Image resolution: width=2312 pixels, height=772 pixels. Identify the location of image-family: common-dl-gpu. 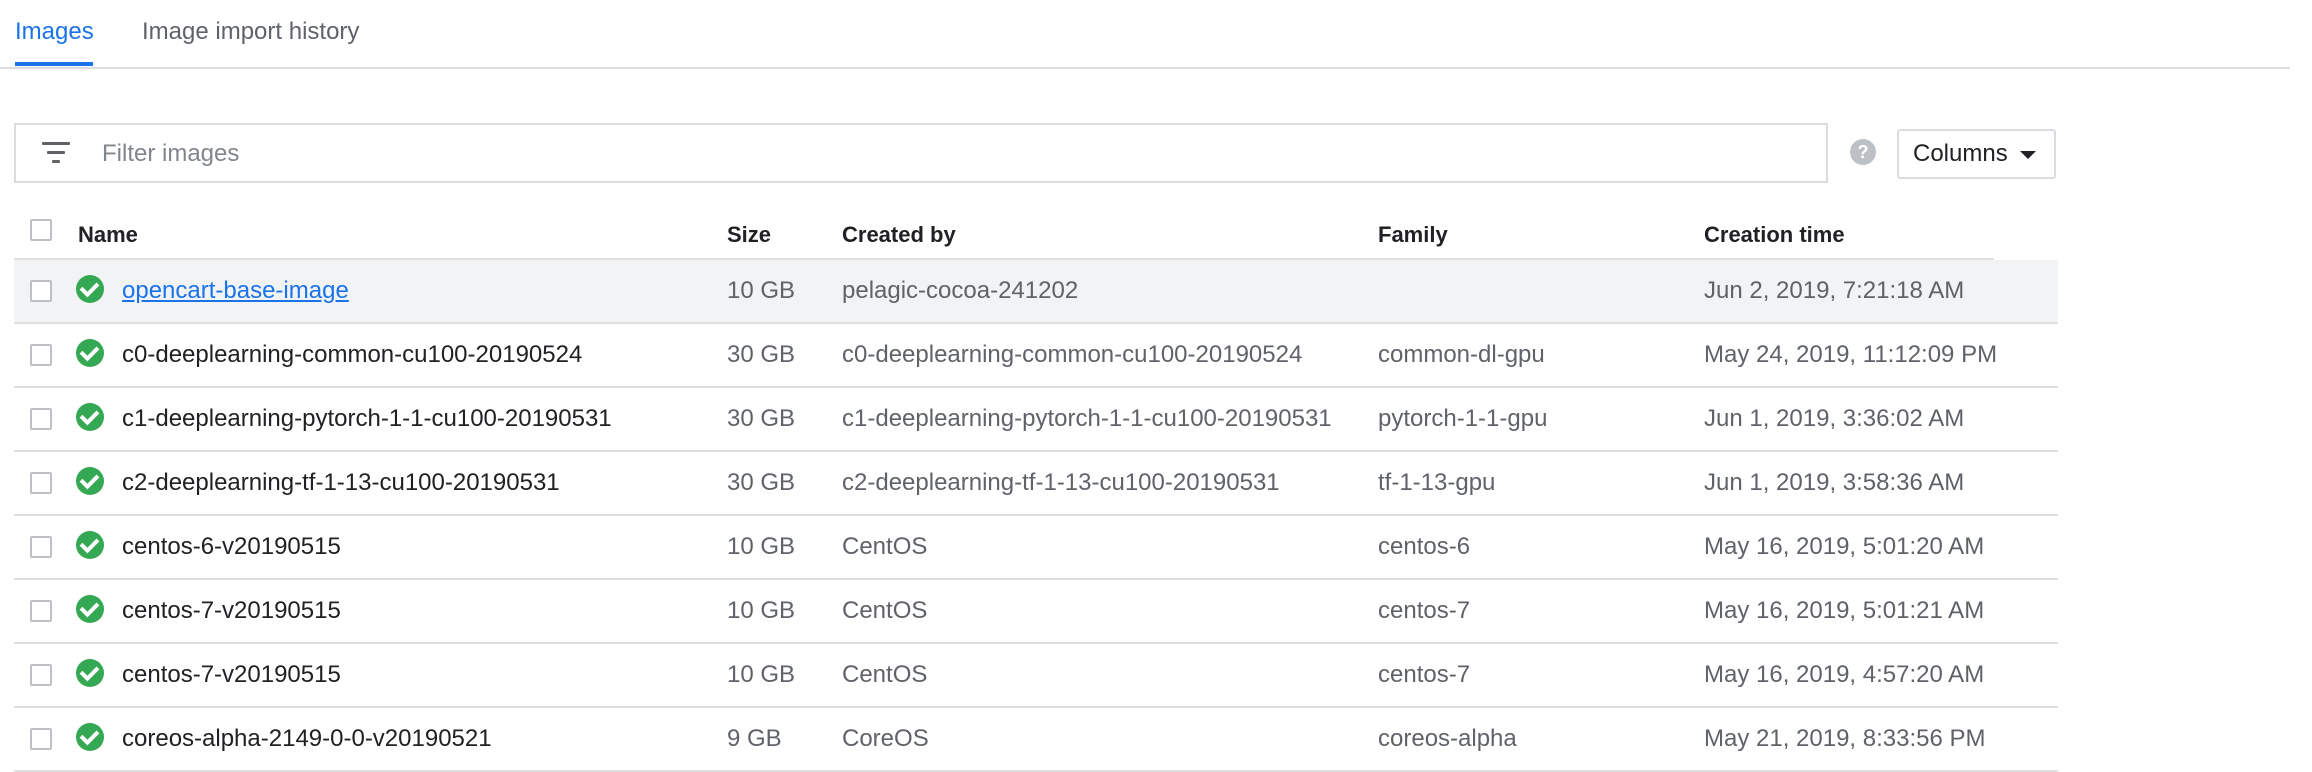
(1461, 354).